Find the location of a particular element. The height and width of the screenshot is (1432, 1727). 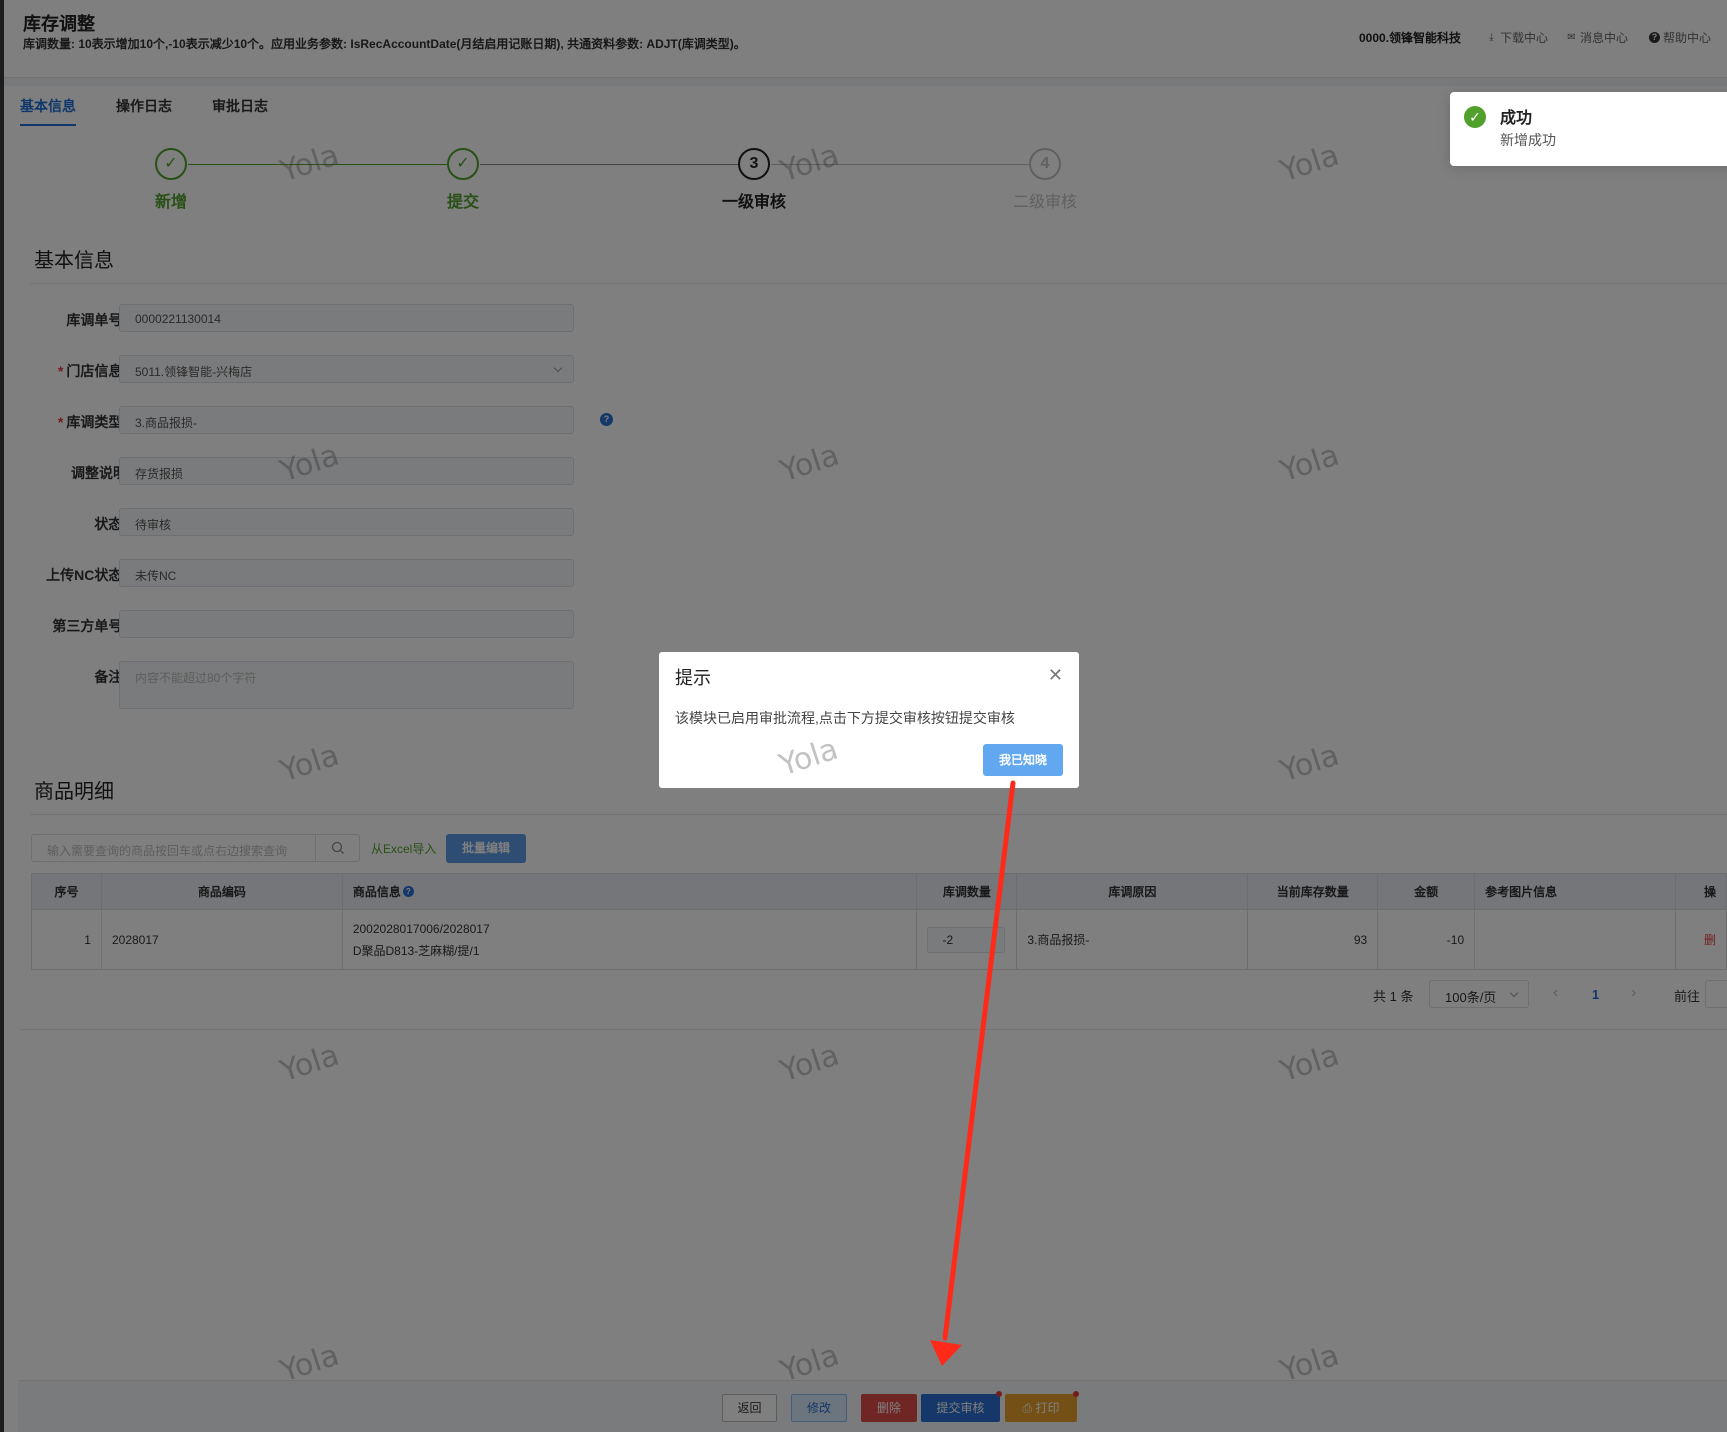

annotation-arrow is located at coordinates (973, 1073).